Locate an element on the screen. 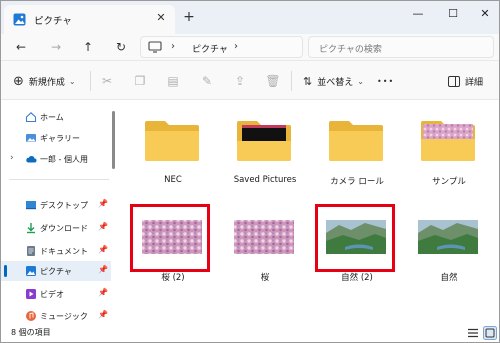 The height and width of the screenshot is (343, 500). cloud-icon is located at coordinates (31, 159).